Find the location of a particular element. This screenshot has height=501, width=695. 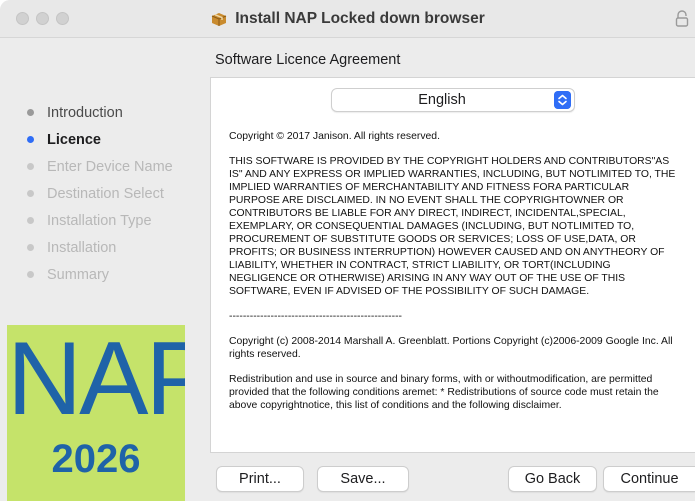

step-introduction: Introduction is located at coordinates (102, 112).